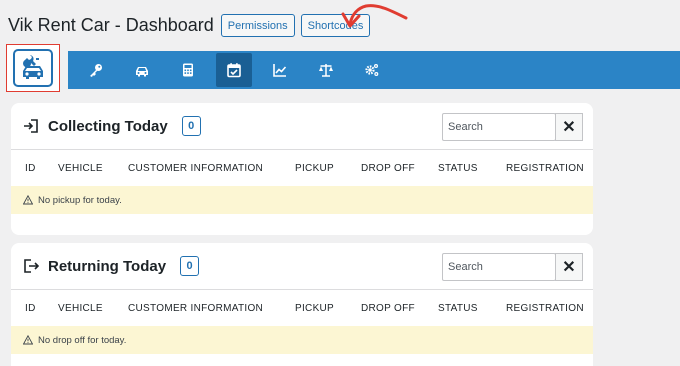 Image resolution: width=680 pixels, height=366 pixels. Describe the element at coordinates (302, 340) in the screenshot. I see `empty-notice: No drop off for today.` at that location.